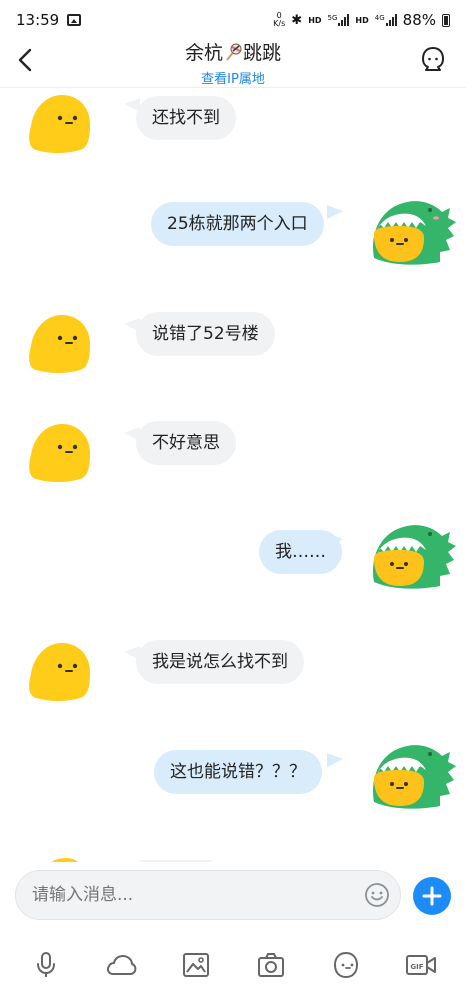 This screenshot has width=466, height=1000. I want to click on hd-label-1: HD, so click(315, 20).